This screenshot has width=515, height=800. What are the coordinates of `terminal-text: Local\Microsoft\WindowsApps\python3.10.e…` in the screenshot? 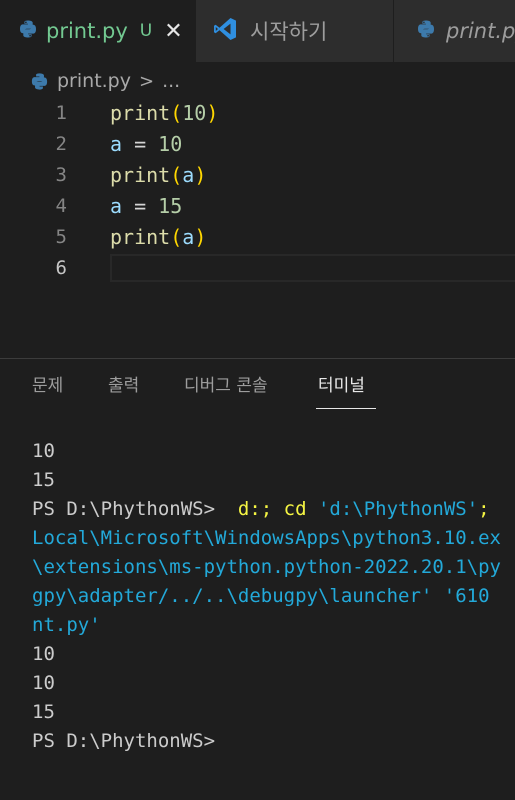 It's located at (266, 538).